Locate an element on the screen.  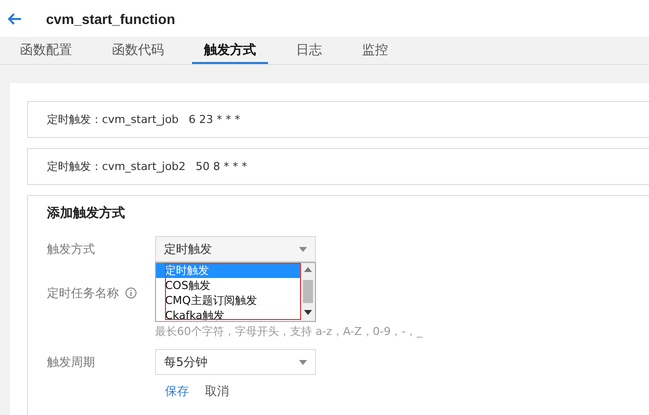
scrollbar is located at coordinates (307, 292).